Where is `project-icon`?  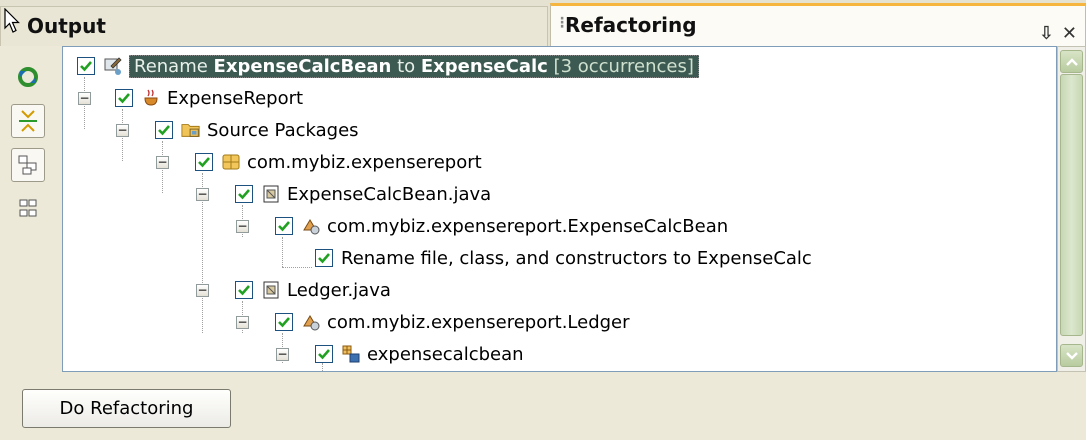
project-icon is located at coordinates (151, 98).